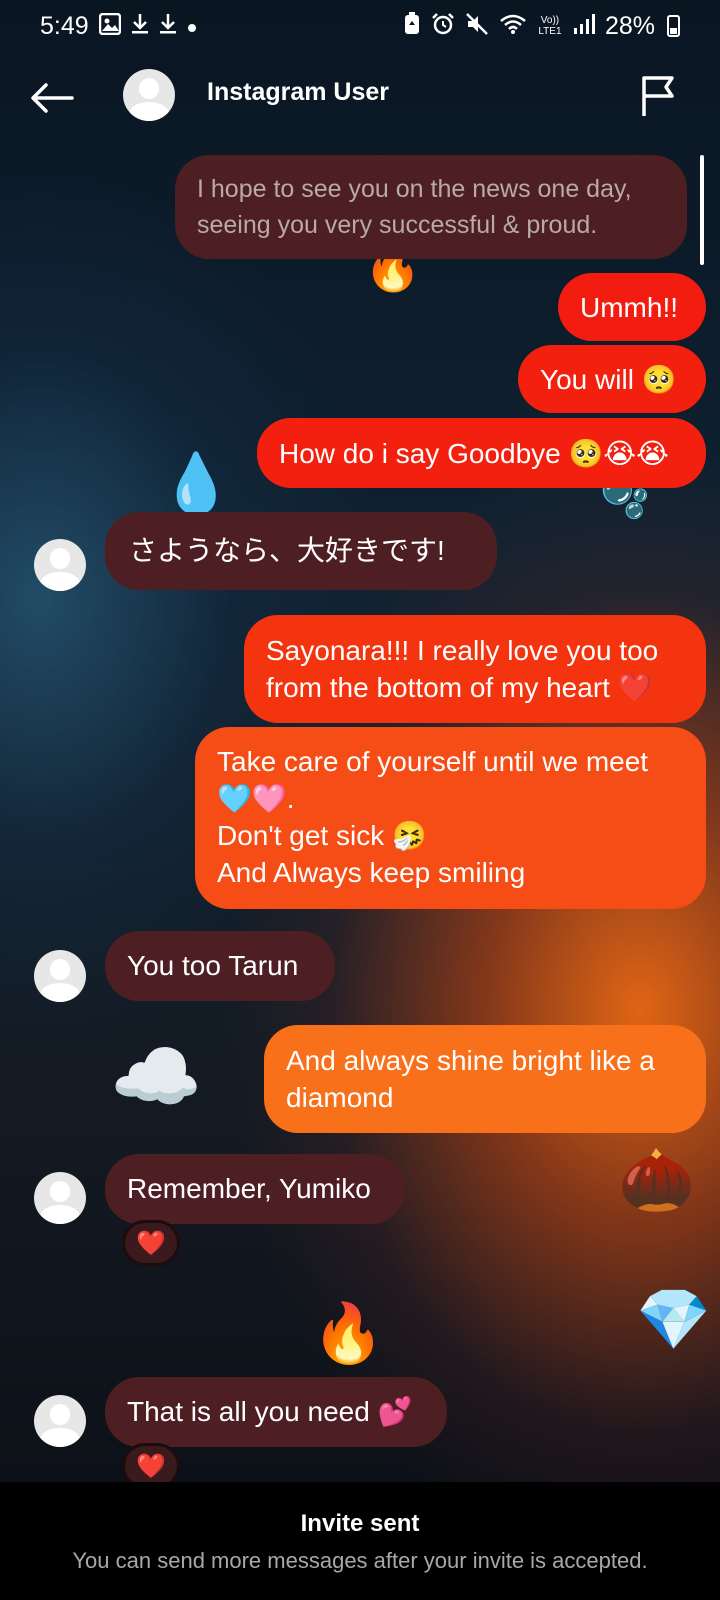 This screenshot has height=1600, width=720. Describe the element at coordinates (657, 1180) in the screenshot. I see `nut-sticker: 🌰` at that location.